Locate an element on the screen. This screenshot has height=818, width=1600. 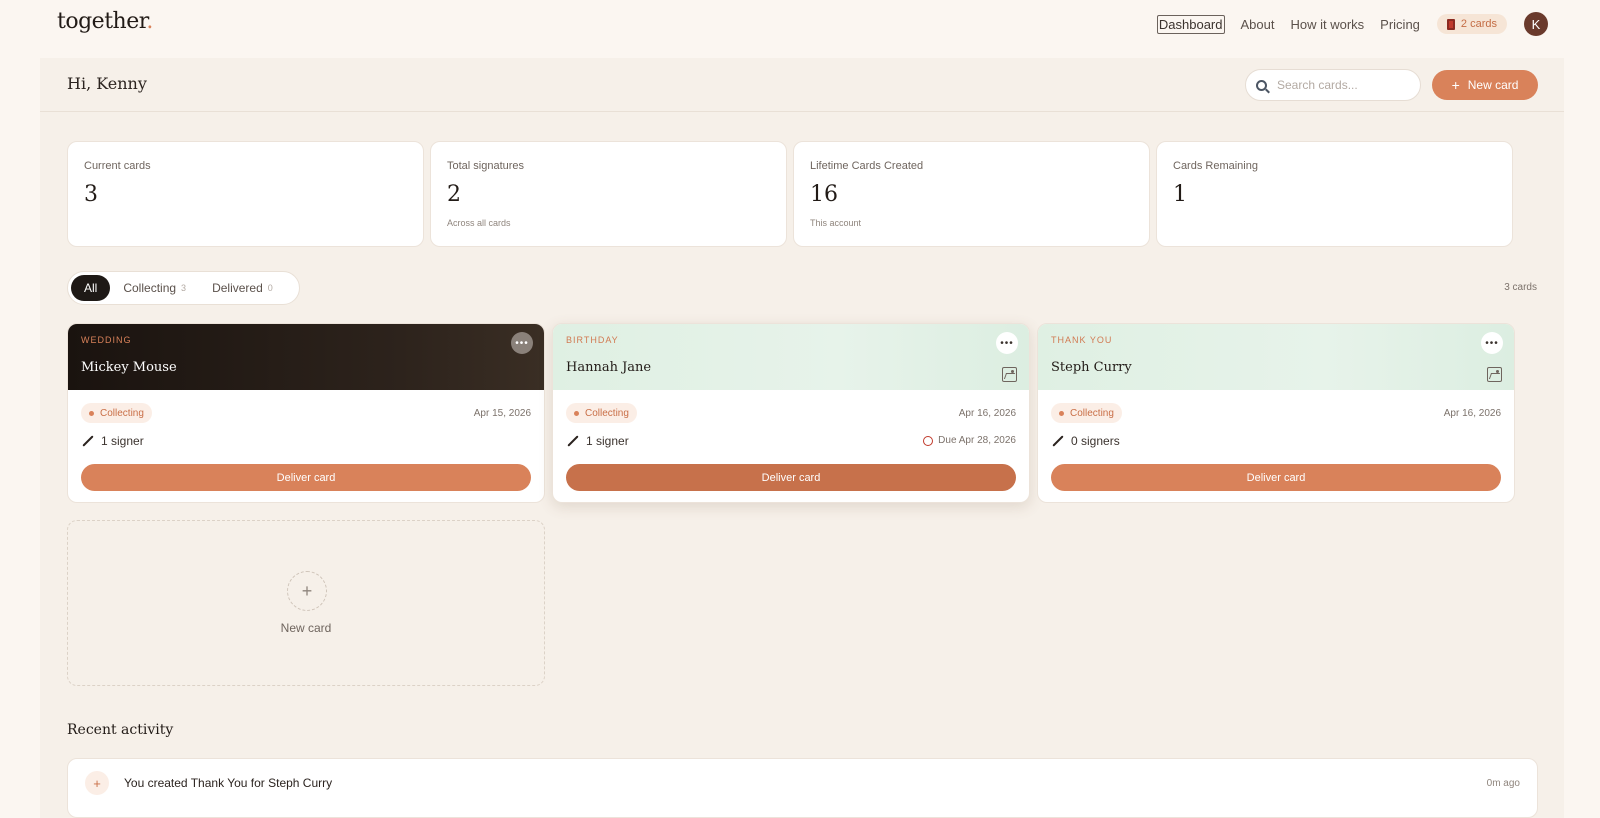
card-date: Apr 15, 2026 is located at coordinates (502, 413).